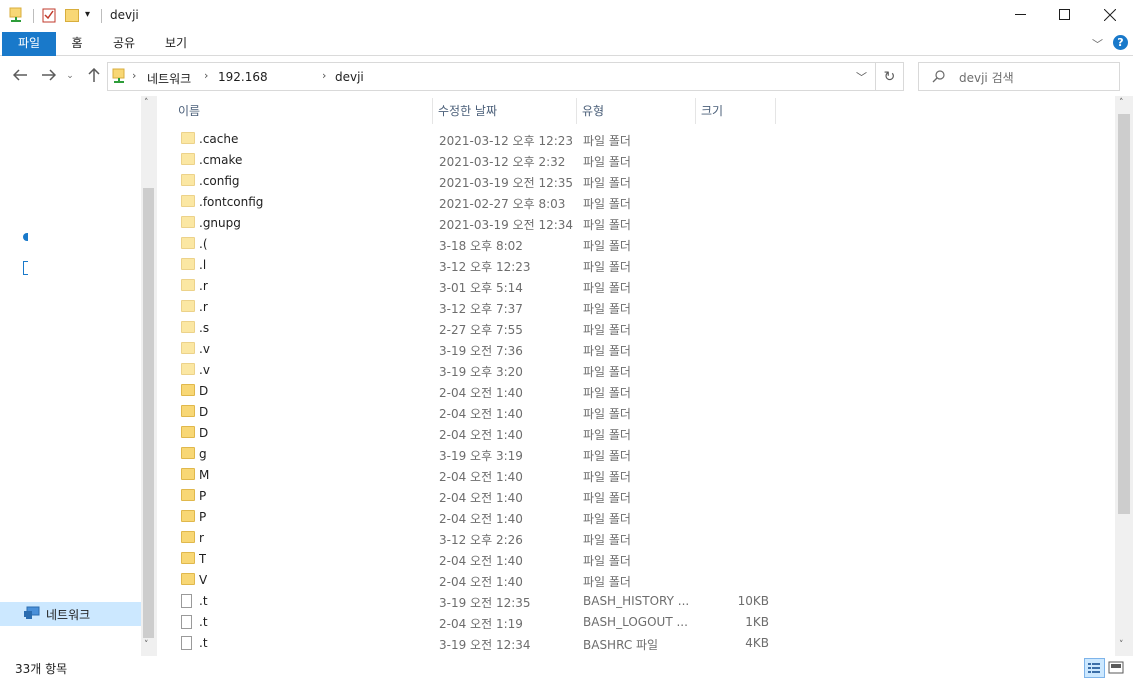 The width and height of the screenshot is (1133, 681). I want to click on pinned-item-icon, so click(25, 237).